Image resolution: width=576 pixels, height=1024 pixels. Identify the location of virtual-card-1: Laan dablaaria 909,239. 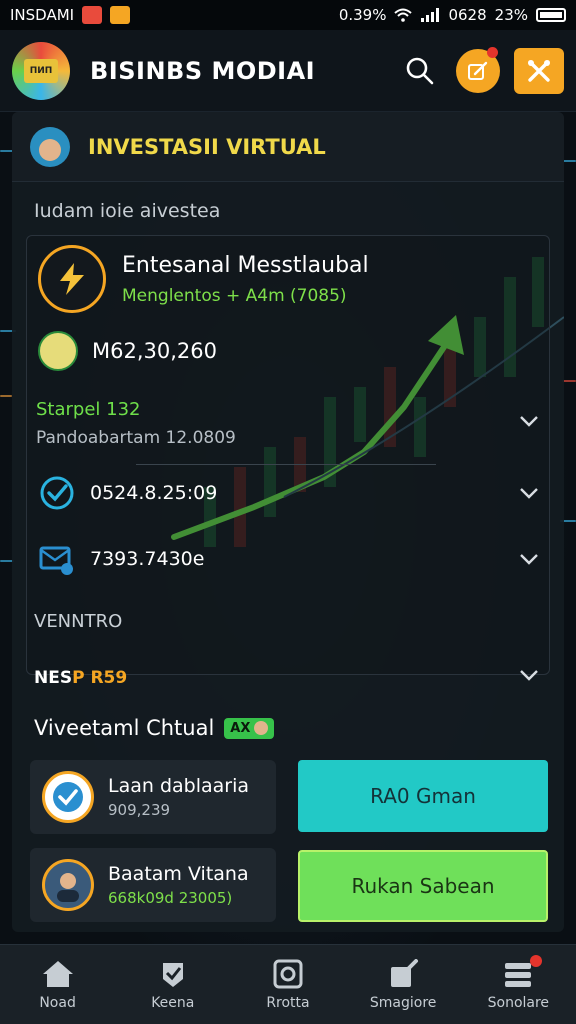
(153, 797).